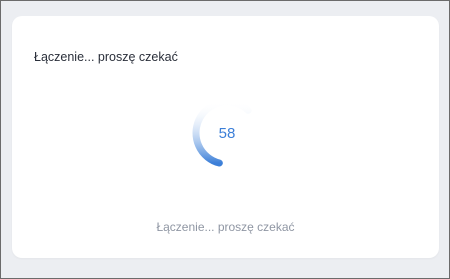  Describe the element at coordinates (106, 57) in the screenshot. I see `dialog-title: Łączenie... proszę czekać` at that location.